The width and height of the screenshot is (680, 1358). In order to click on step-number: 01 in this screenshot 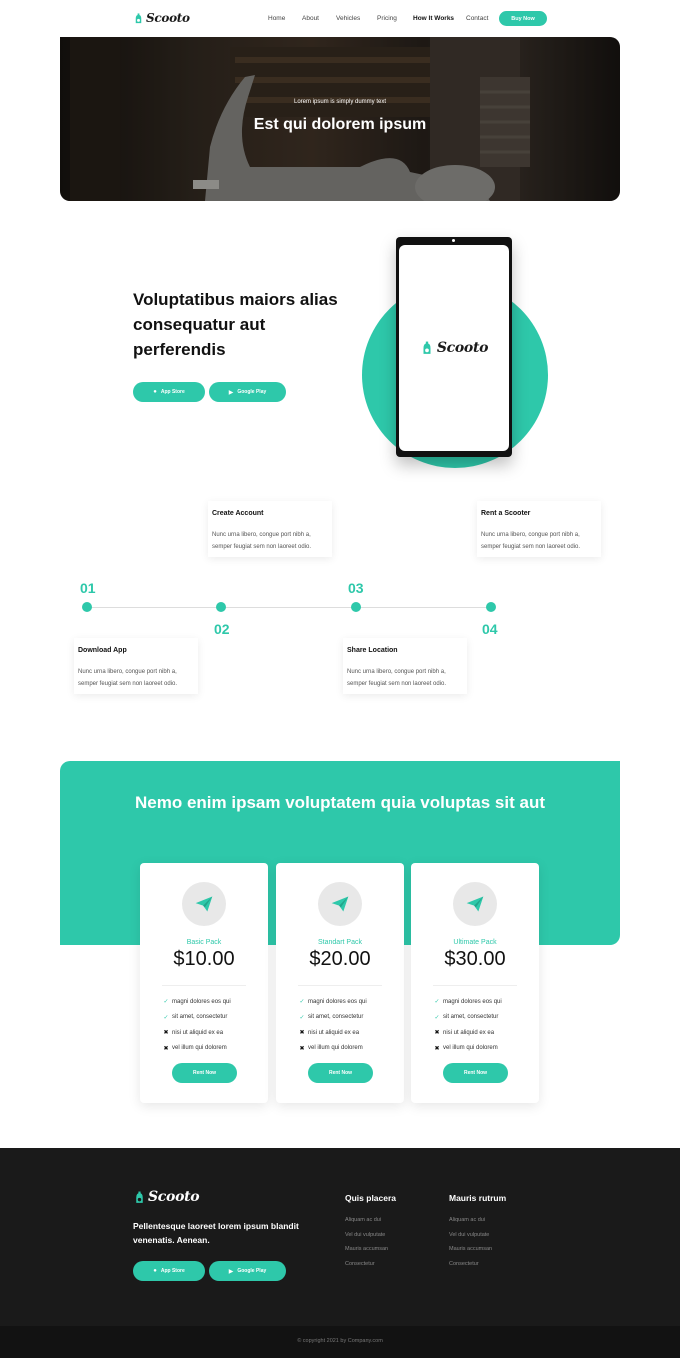, I will do `click(88, 588)`.